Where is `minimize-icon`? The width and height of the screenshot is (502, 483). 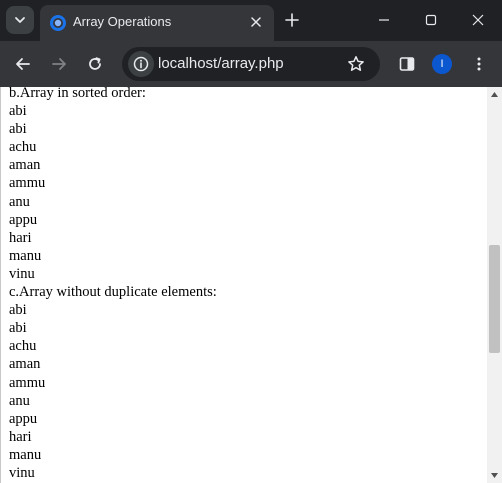
minimize-icon is located at coordinates (384, 20).